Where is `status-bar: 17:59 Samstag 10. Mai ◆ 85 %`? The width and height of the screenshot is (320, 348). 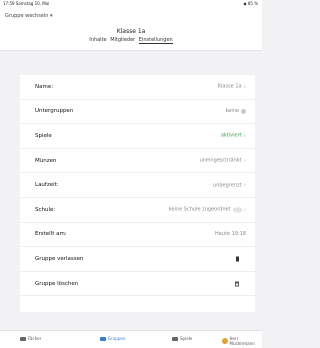
status-bar: 17:59 Samstag 10. Mai ◆ 85 % is located at coordinates (131, 4).